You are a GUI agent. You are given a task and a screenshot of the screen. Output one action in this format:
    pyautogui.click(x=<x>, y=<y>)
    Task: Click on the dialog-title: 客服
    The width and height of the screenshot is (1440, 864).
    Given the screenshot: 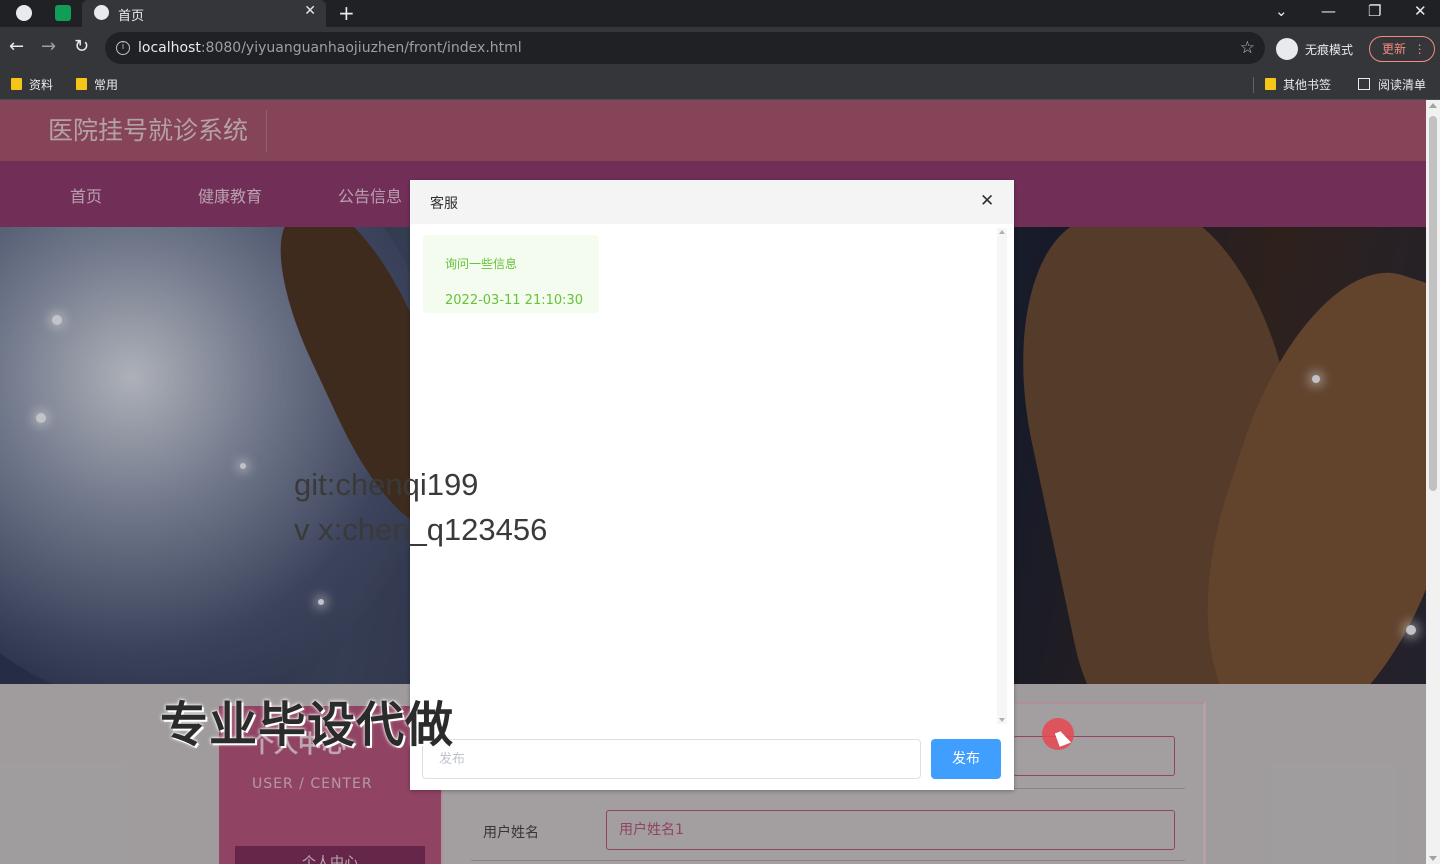 What is the action you would take?
    pyautogui.click(x=444, y=204)
    